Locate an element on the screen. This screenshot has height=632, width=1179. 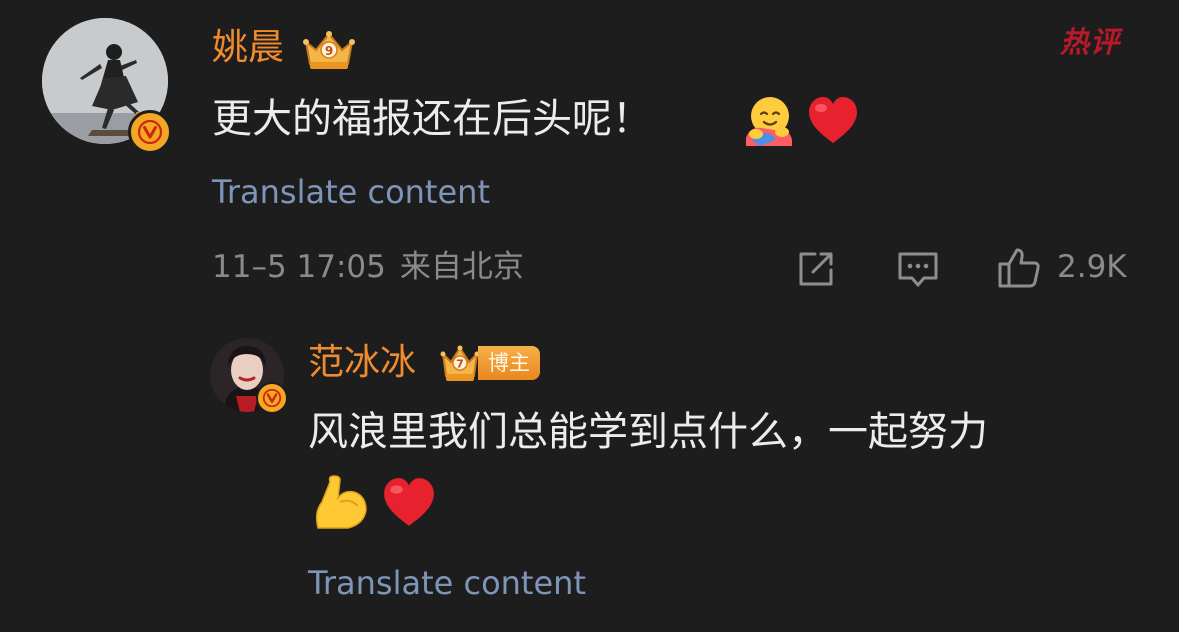
comment-icon is located at coordinates (918, 269).